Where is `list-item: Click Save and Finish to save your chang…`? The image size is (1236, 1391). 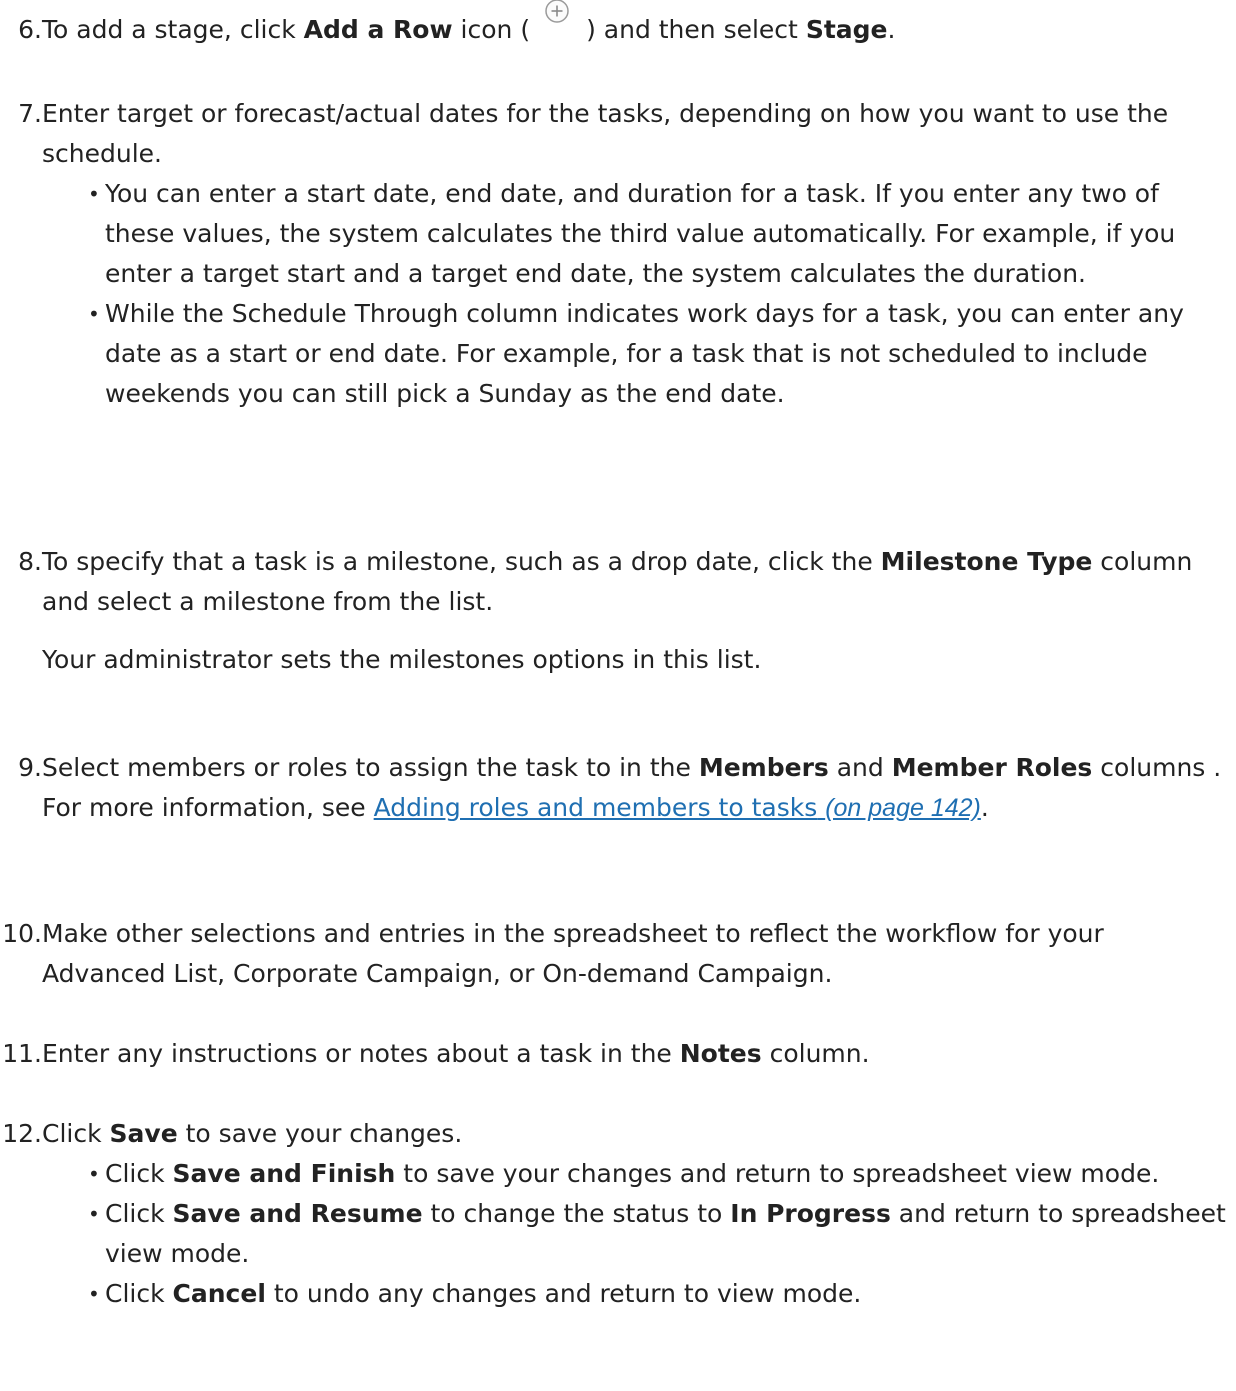 list-item: Click Save and Finish to save your chang… is located at coordinates (657, 1174).